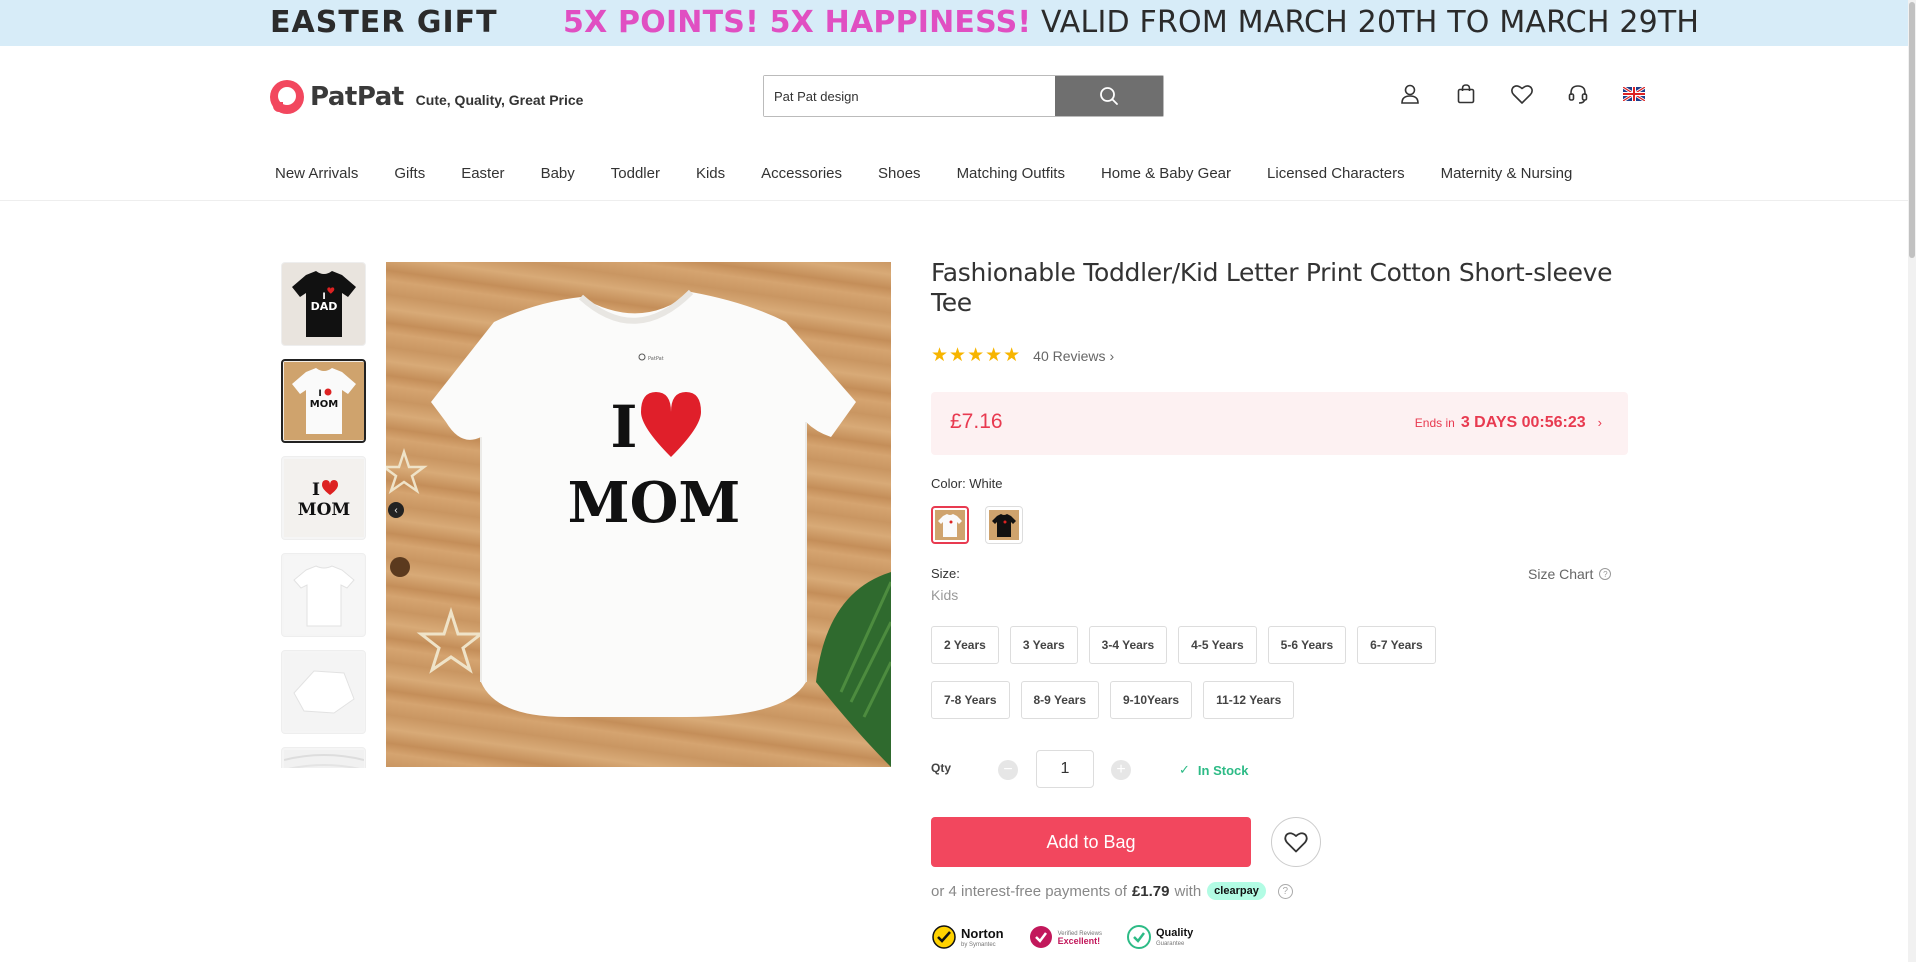 The width and height of the screenshot is (1916, 962). What do you see at coordinates (1410, 94) in the screenshot?
I see `account-icon` at bounding box center [1410, 94].